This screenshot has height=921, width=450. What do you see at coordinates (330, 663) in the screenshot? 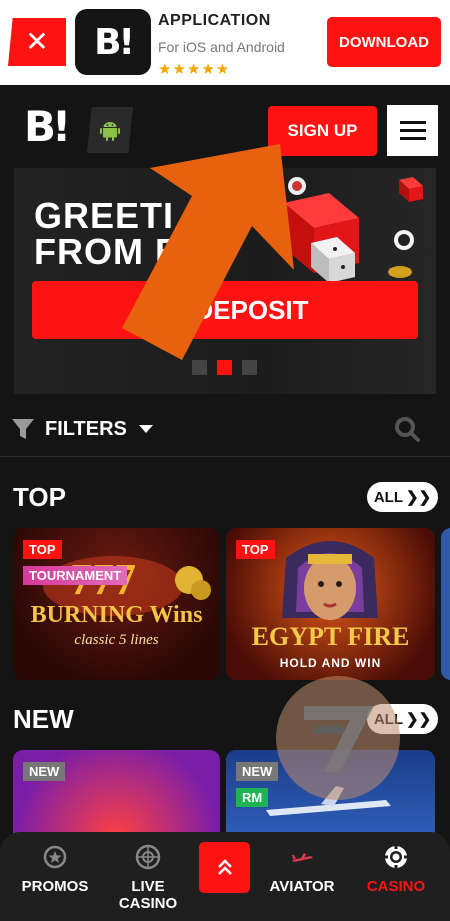
I see `game-subtitle: HOLD AND WIN` at bounding box center [330, 663].